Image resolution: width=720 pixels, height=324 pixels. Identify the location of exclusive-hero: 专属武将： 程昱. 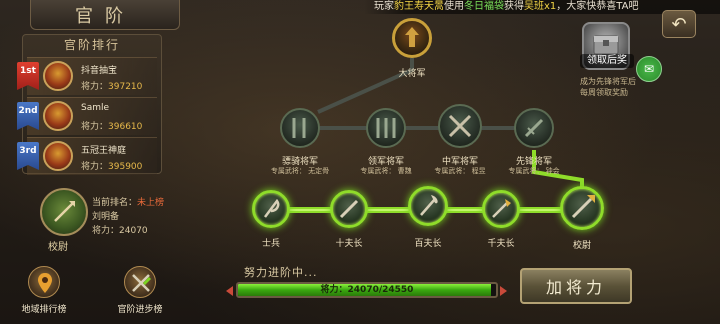
(460, 171).